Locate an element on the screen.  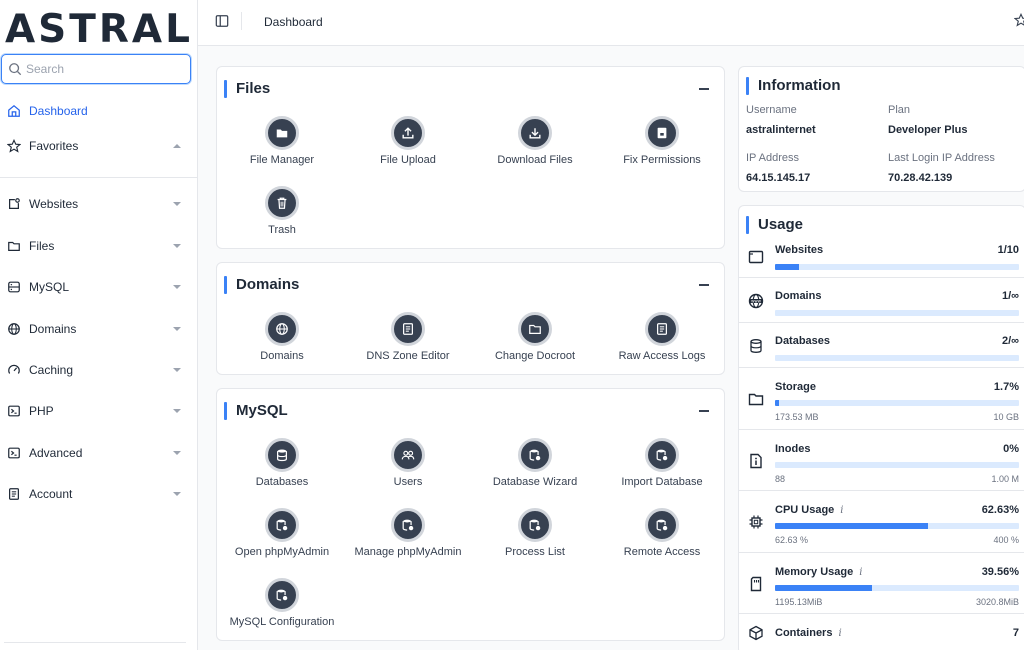
sidebar-item-account: Account is located at coordinates (99, 494).